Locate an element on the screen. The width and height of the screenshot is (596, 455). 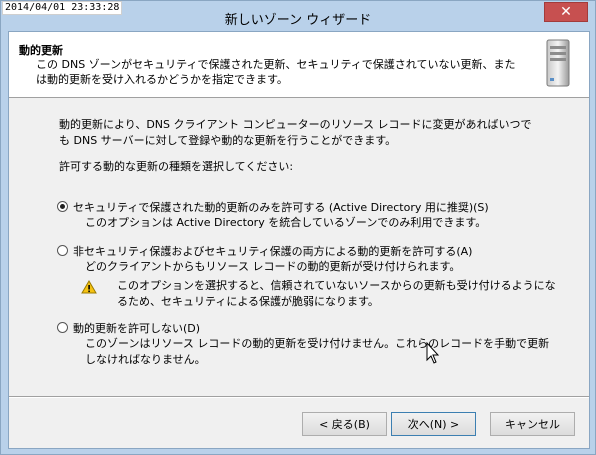
warning-icon is located at coordinates (89, 287).